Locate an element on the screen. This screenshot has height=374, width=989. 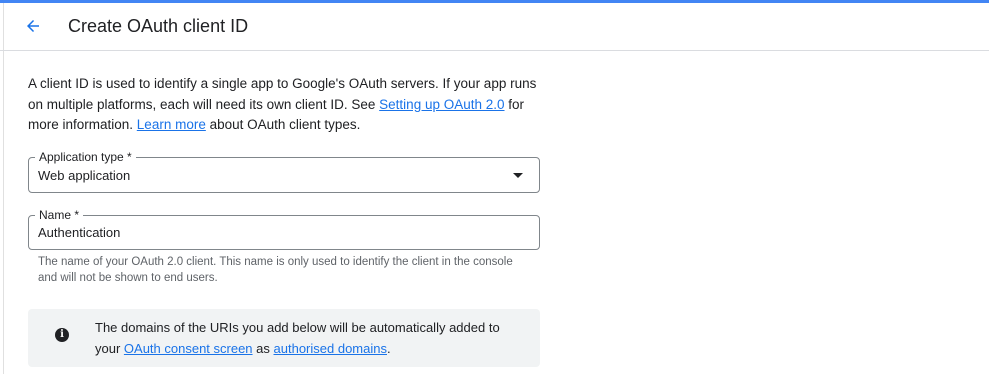
application-type-value: Web application is located at coordinates (84, 175).